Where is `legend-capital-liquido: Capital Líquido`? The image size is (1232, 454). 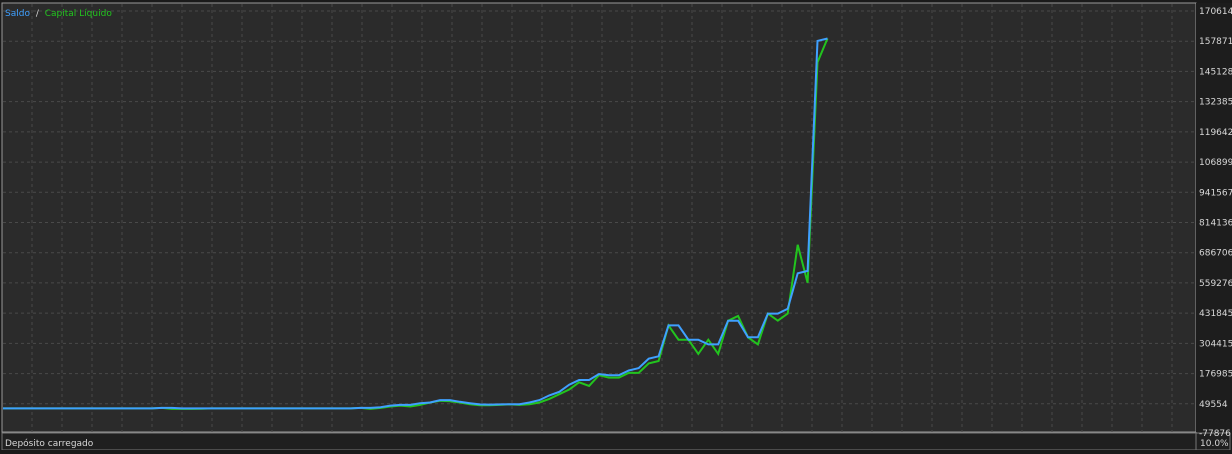 legend-capital-liquido: Capital Líquido is located at coordinates (79, 14).